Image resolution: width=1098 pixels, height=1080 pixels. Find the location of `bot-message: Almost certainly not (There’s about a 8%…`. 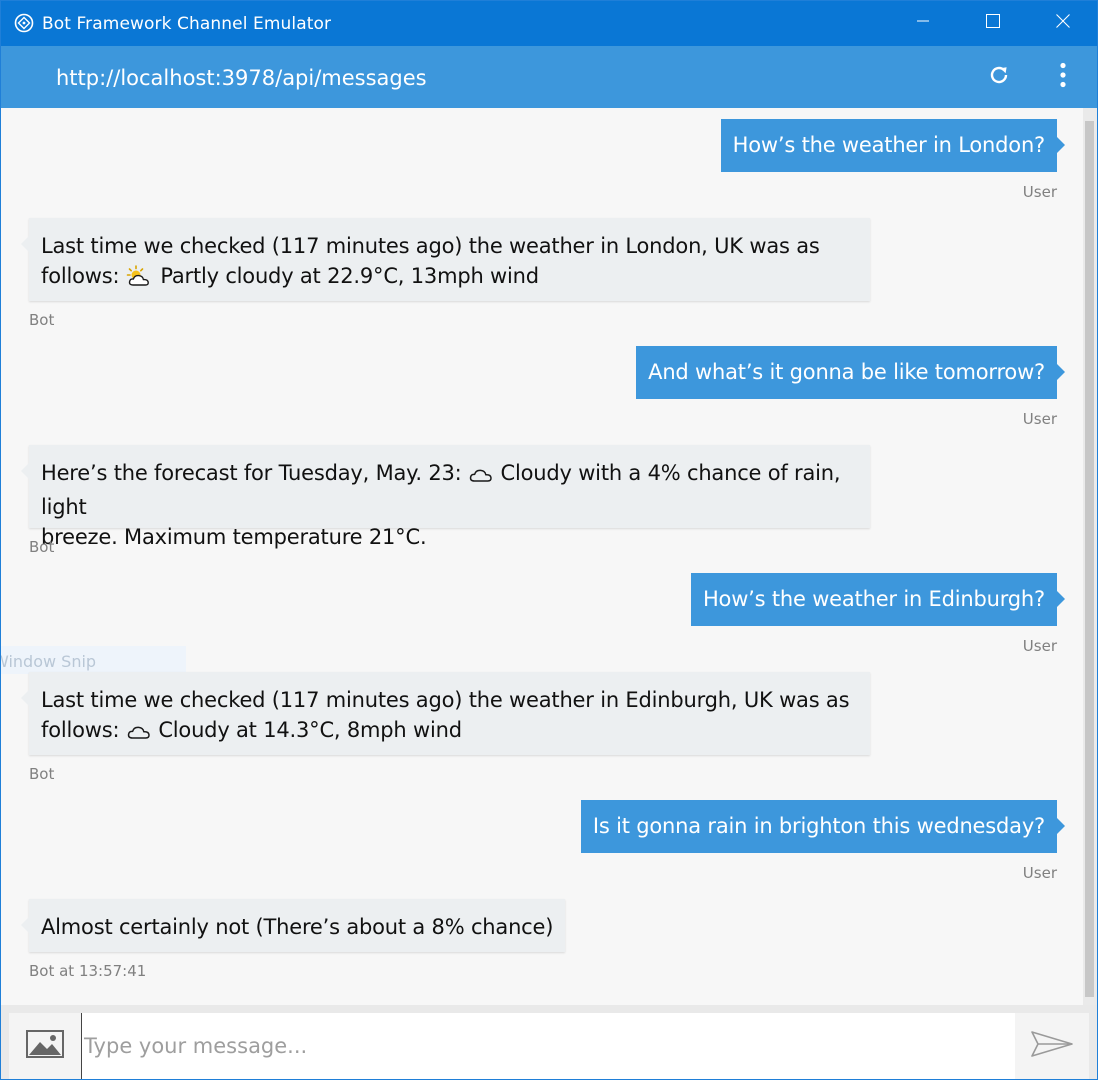

bot-message: Almost certainly not (There’s about a 8%… is located at coordinates (293, 925).